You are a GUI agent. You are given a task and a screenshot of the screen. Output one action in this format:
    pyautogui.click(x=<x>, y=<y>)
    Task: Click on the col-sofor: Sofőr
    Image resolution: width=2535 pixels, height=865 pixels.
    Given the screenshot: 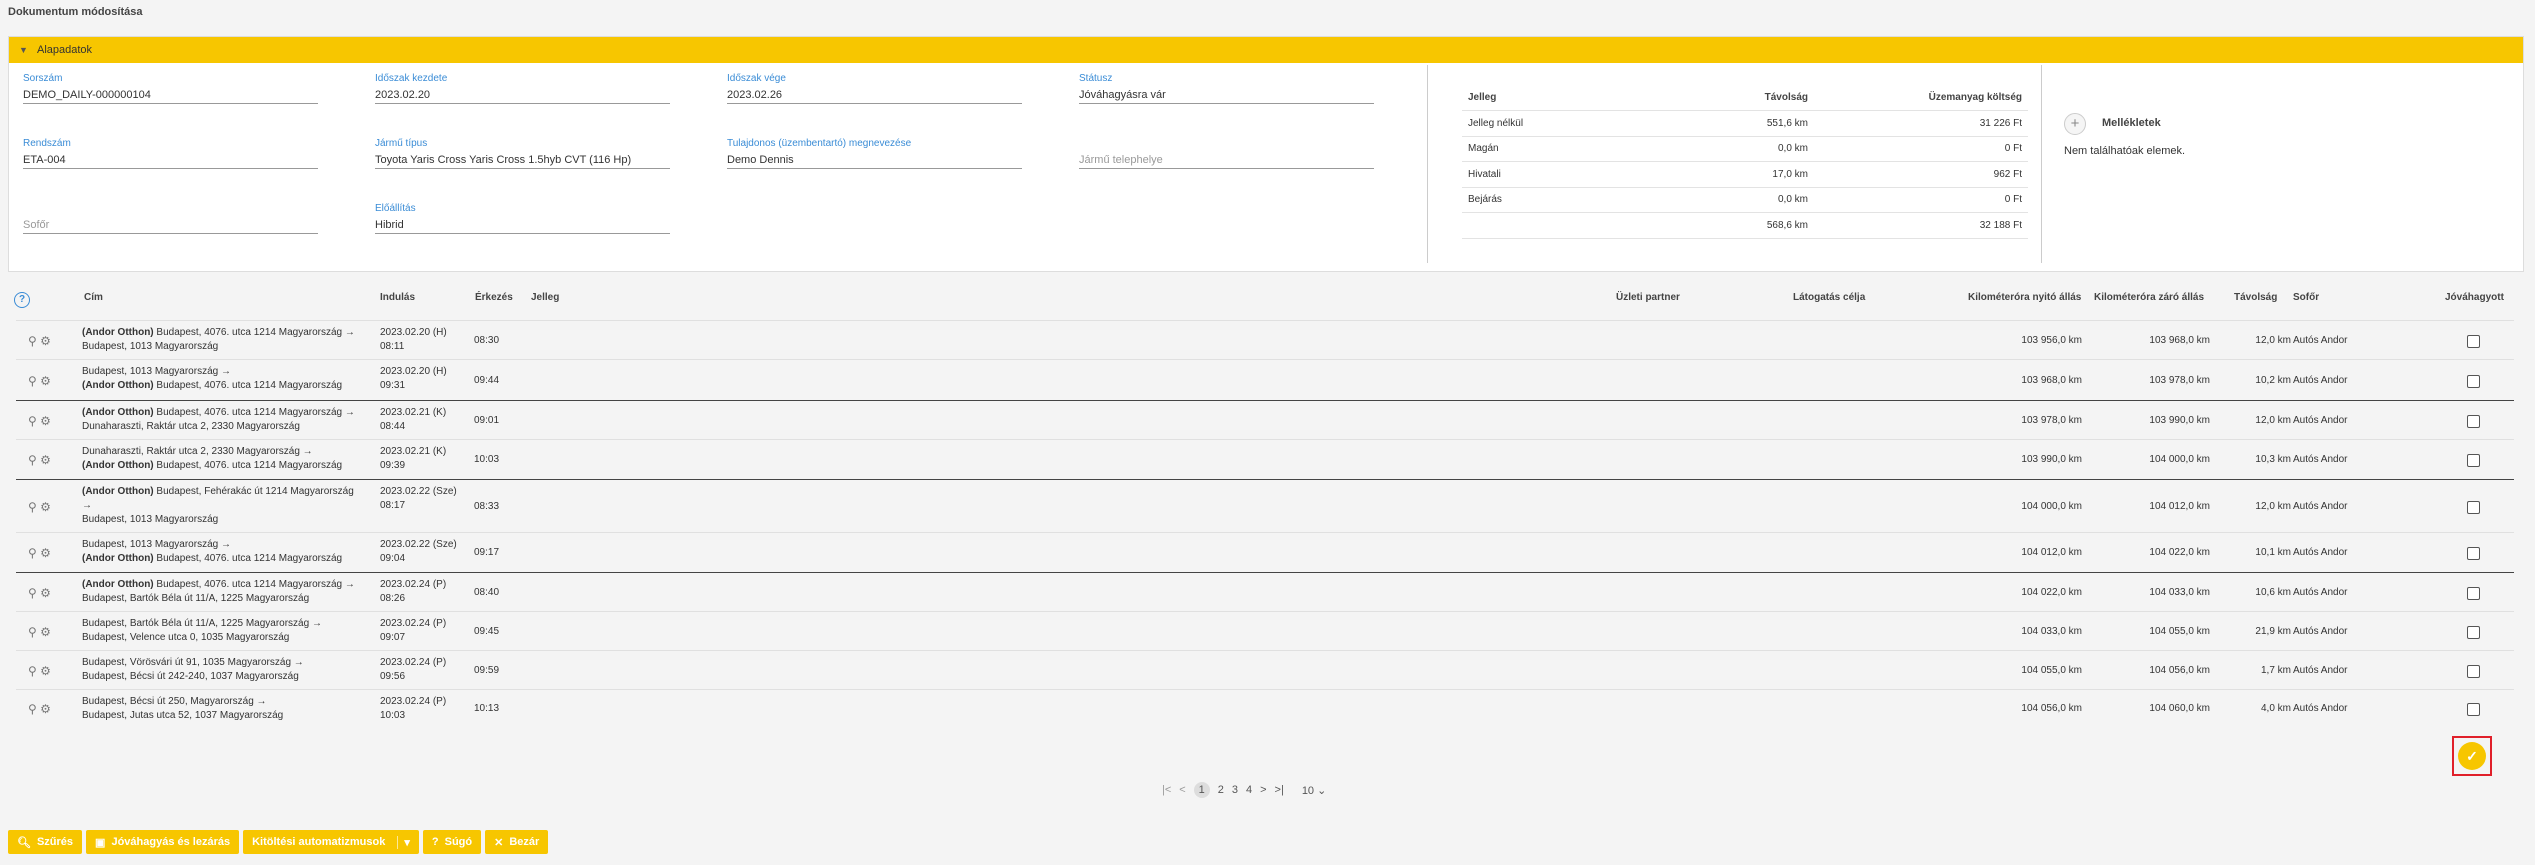 What is the action you would take?
    pyautogui.click(x=2306, y=297)
    